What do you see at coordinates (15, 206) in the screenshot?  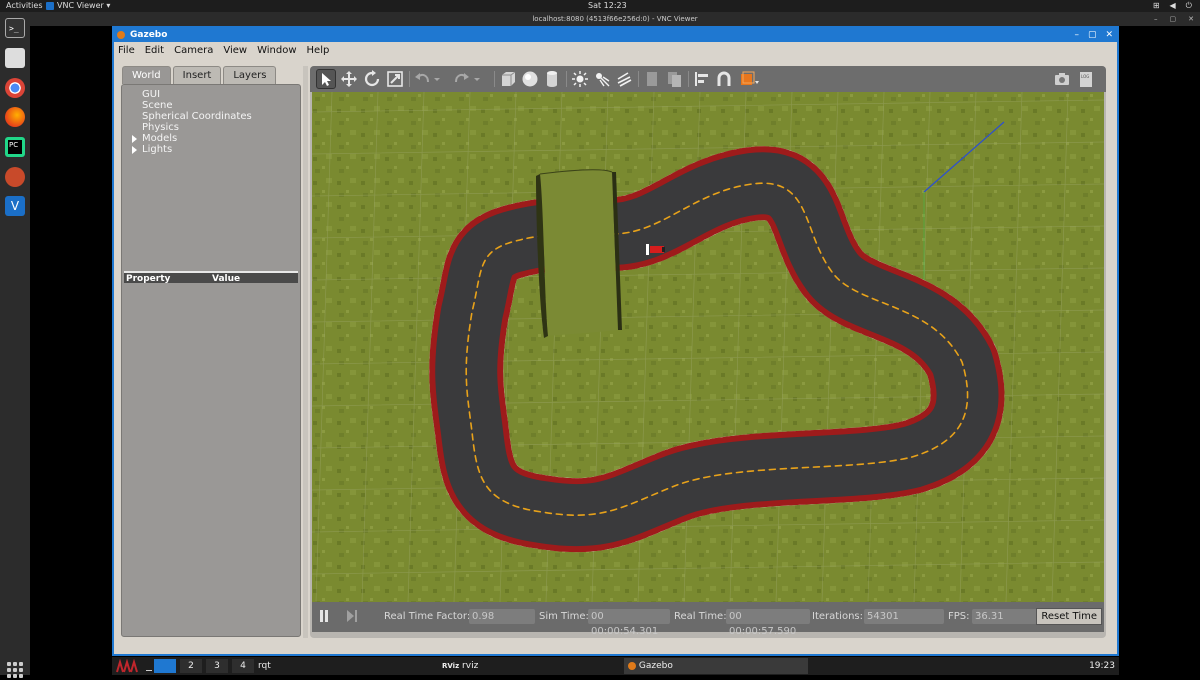 I see `vnc-viewer-icon: V` at bounding box center [15, 206].